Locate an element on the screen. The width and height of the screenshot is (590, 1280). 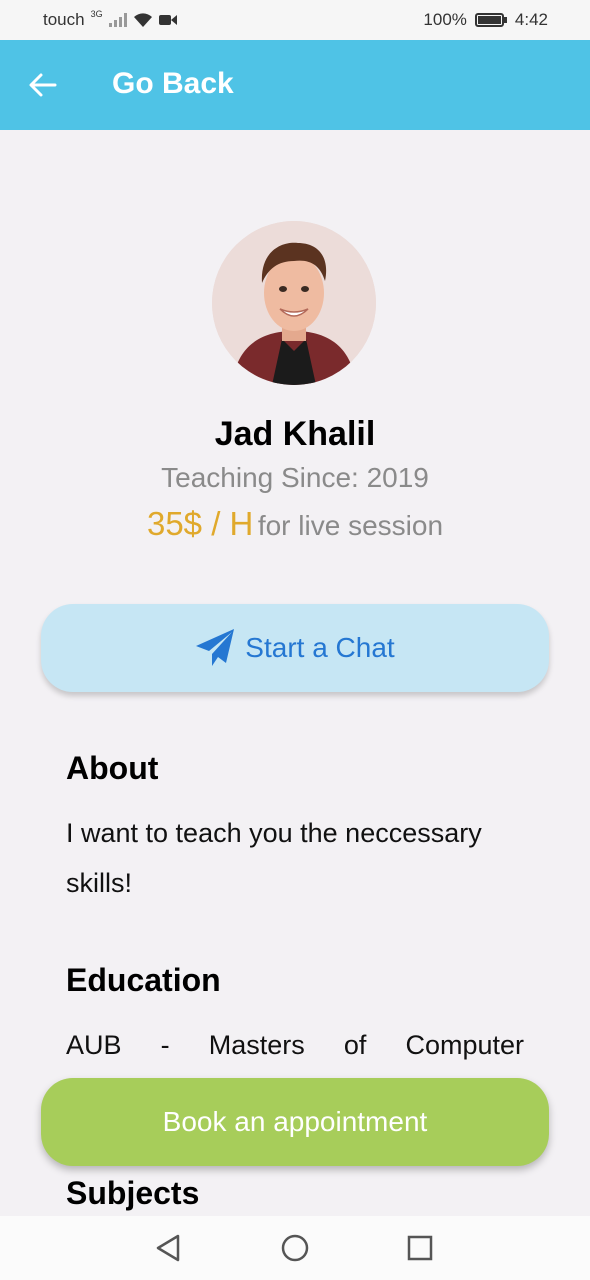
education-title: Education is located at coordinates (143, 980).